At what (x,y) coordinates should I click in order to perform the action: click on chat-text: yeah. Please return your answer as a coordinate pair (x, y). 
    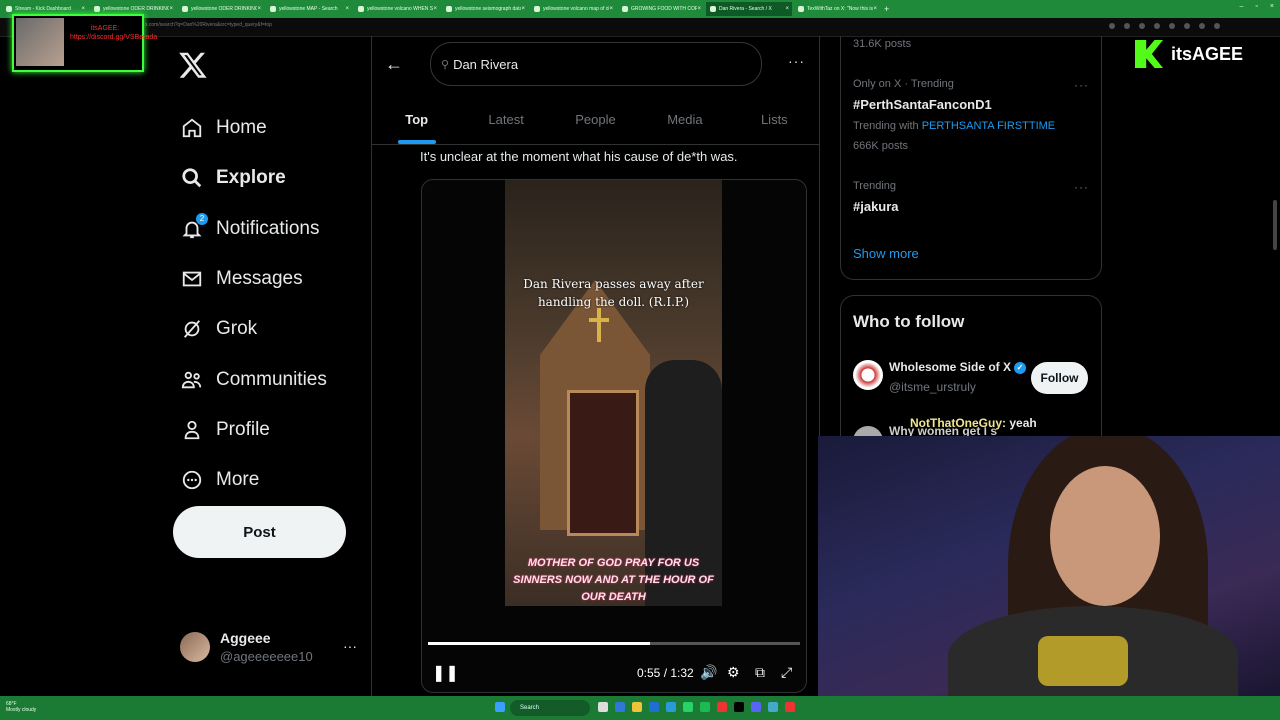
    Looking at the image, I should click on (1023, 423).